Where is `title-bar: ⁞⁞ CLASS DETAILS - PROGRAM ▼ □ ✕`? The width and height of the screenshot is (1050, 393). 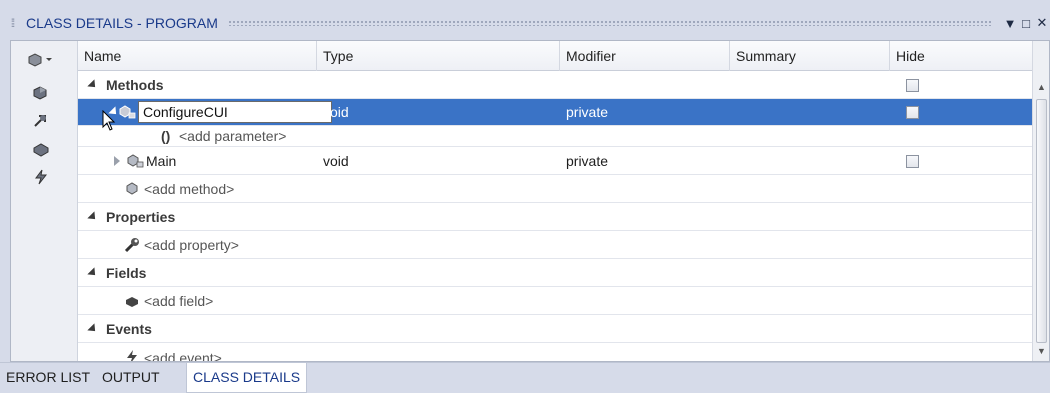
title-bar: ⁞⁞ CLASS DETAILS - PROGRAM ▼ □ ✕ is located at coordinates (525, 23).